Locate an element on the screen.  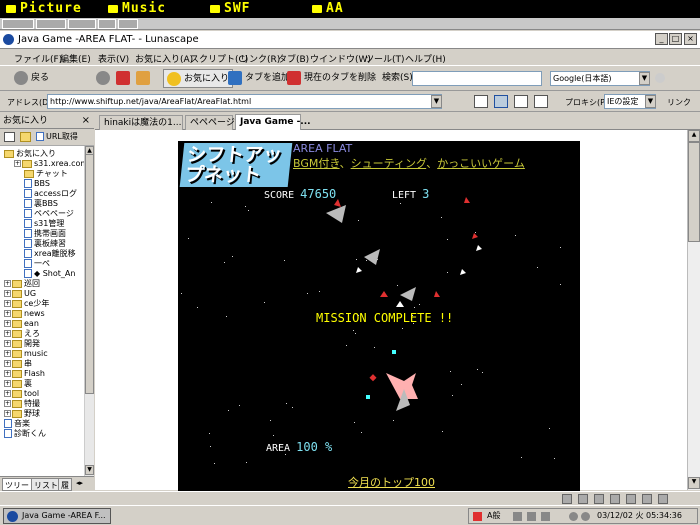
tab-tree: ツリー is located at coordinates (17, 484).